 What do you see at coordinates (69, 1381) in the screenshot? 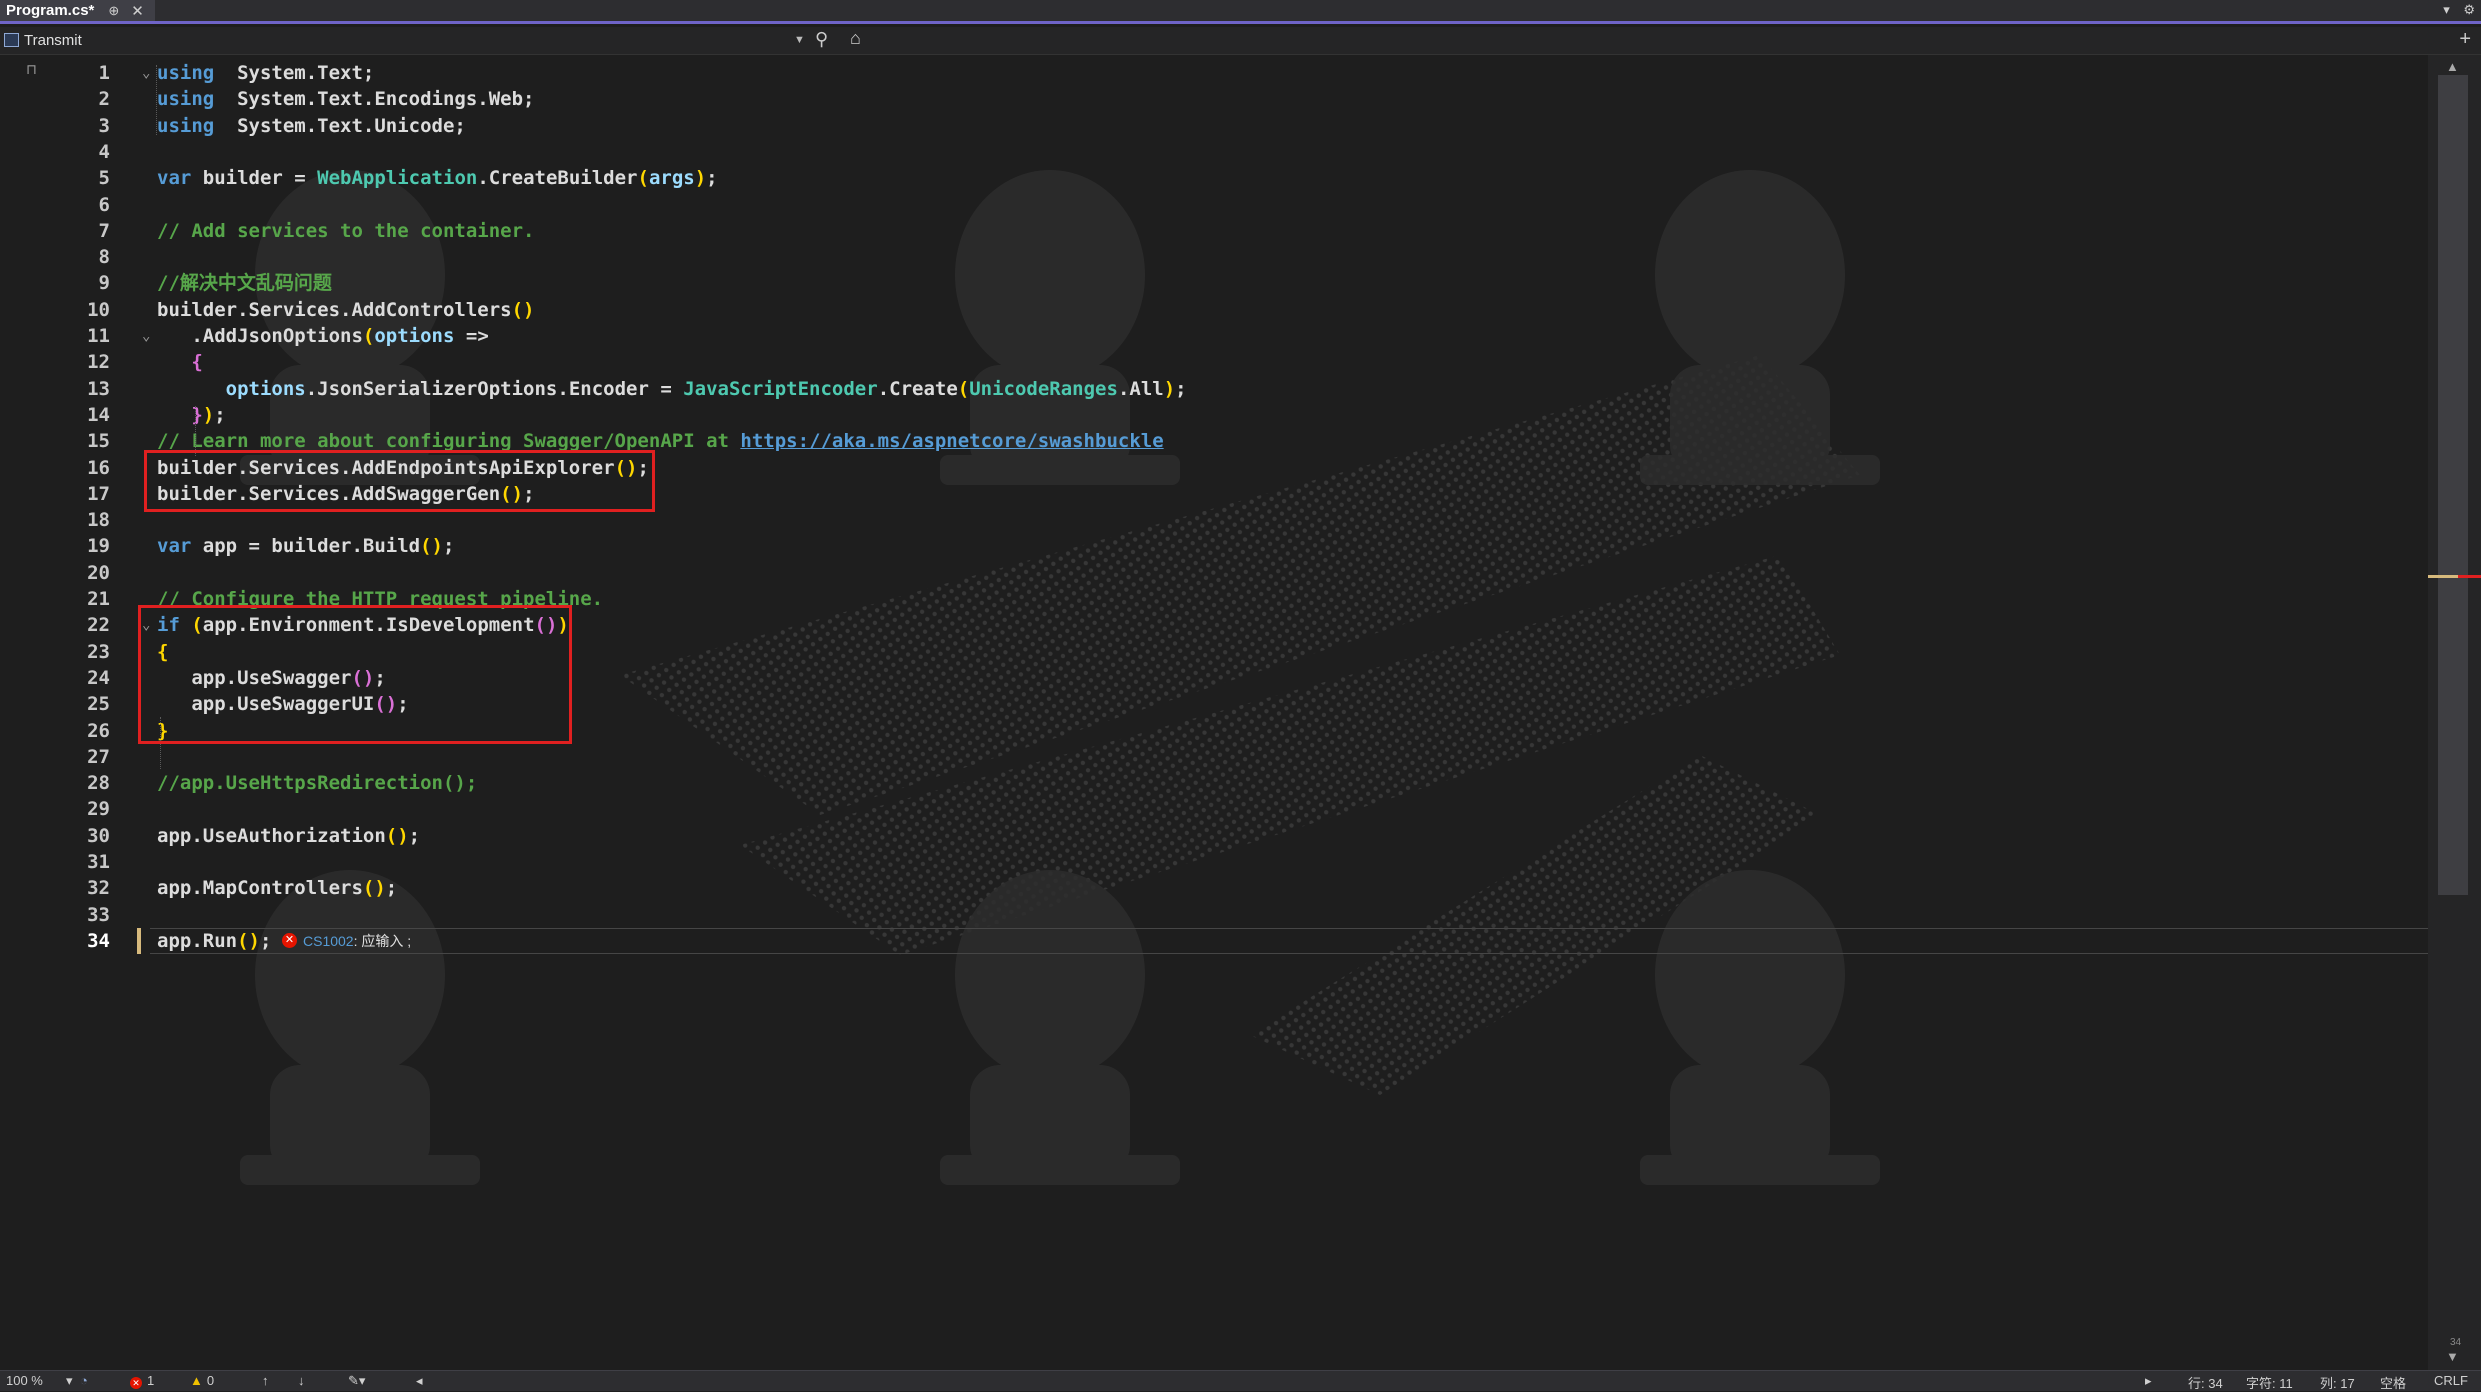
I see `zoom-dropdown-icon: ▾` at bounding box center [69, 1381].